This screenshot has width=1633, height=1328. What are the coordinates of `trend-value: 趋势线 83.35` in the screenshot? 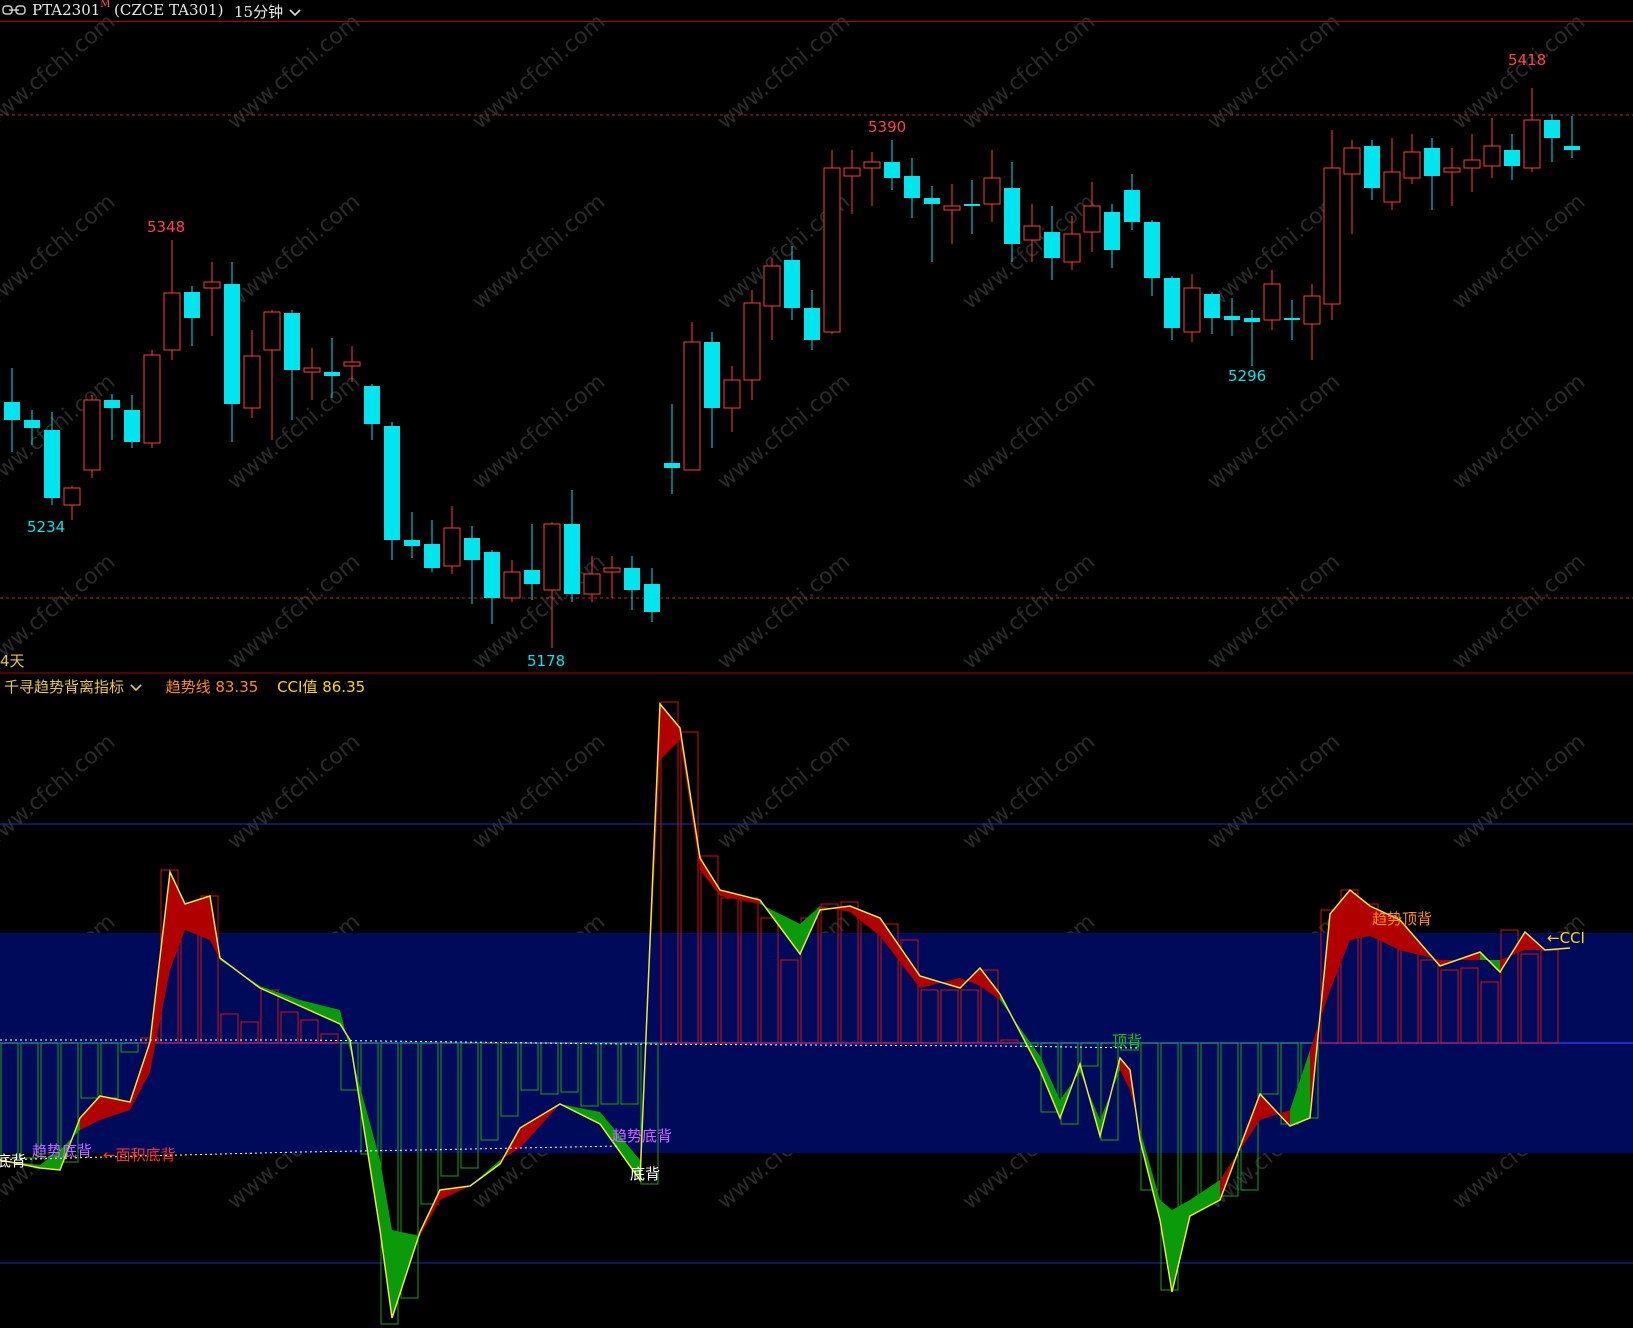 It's located at (212, 687).